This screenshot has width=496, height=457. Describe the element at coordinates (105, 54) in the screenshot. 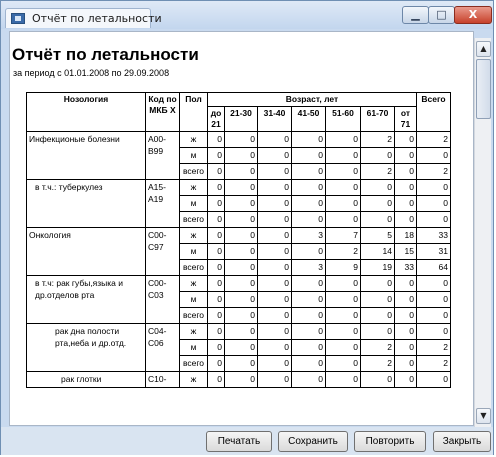

I see `report-title: Отчёт по летальности` at that location.